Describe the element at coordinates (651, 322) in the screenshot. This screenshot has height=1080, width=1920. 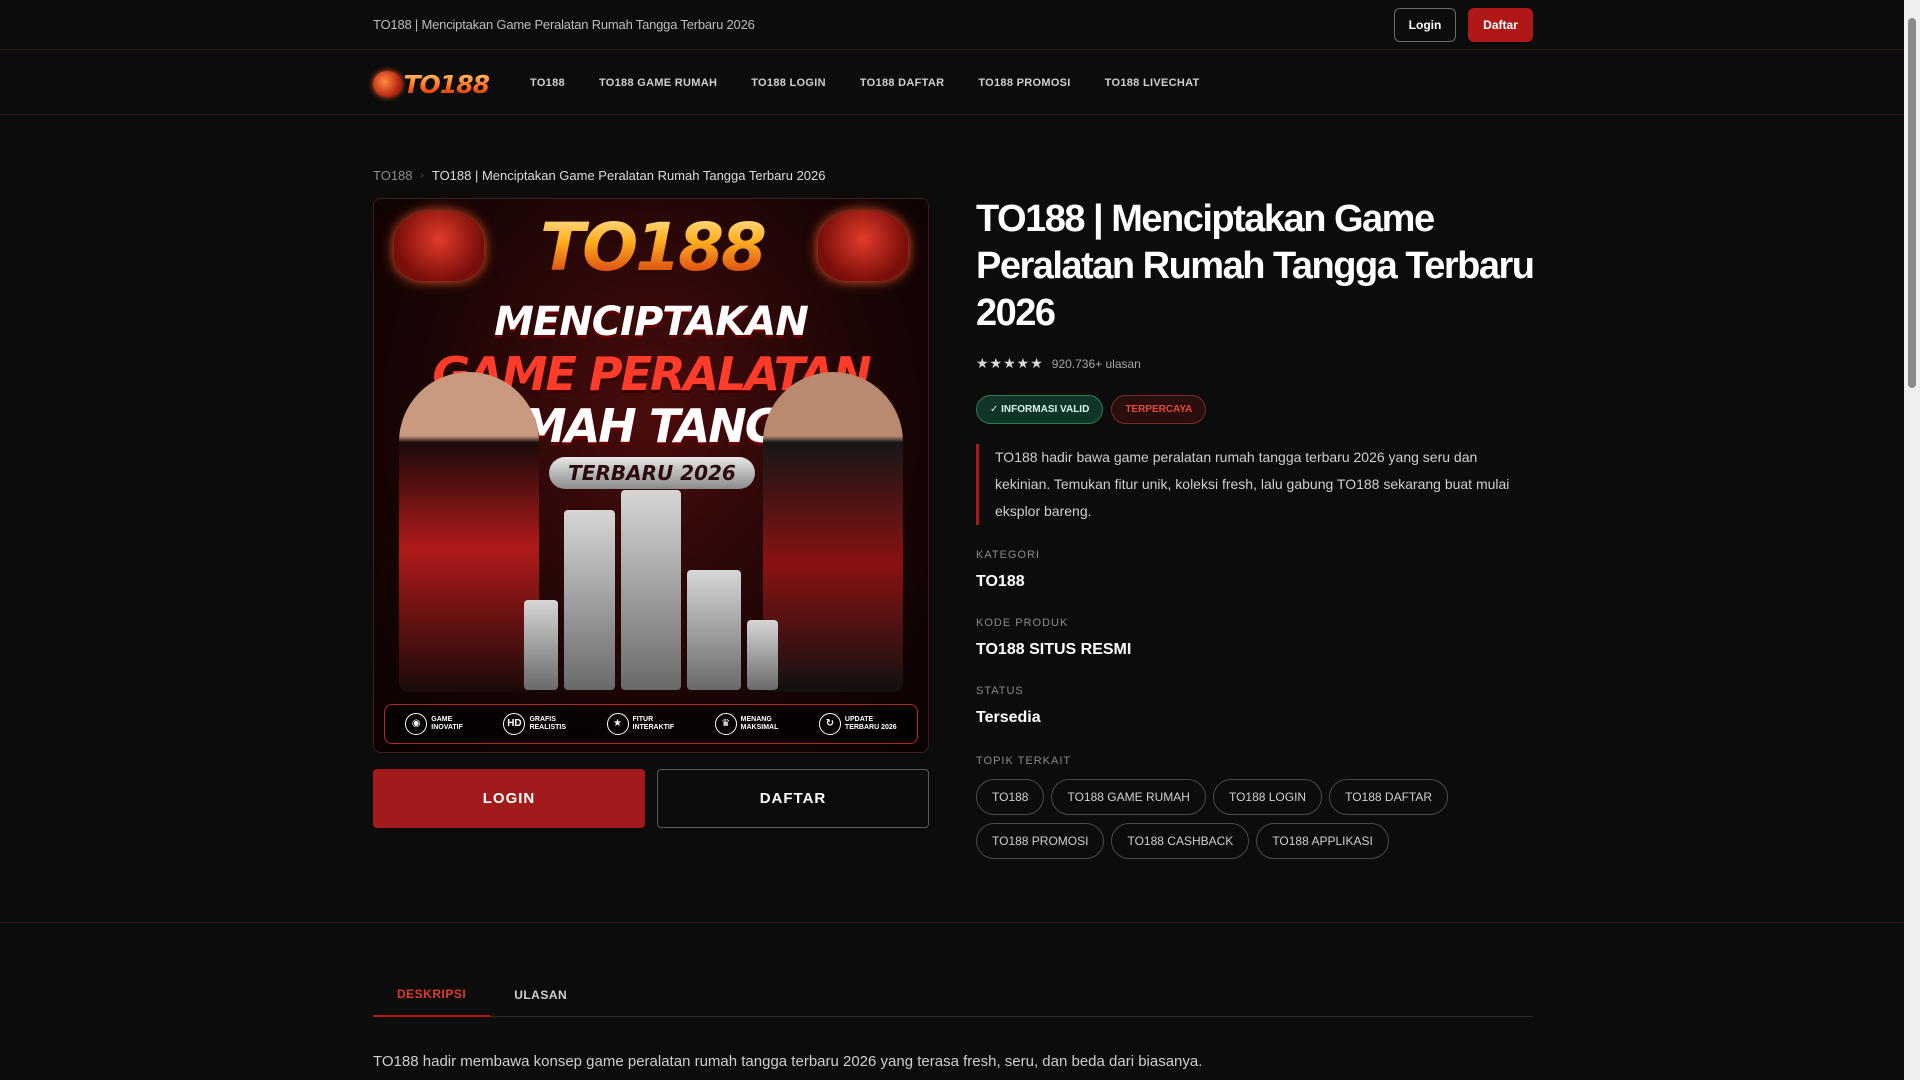
I see `banner-headline-1: MENCIPTAKAN` at that location.